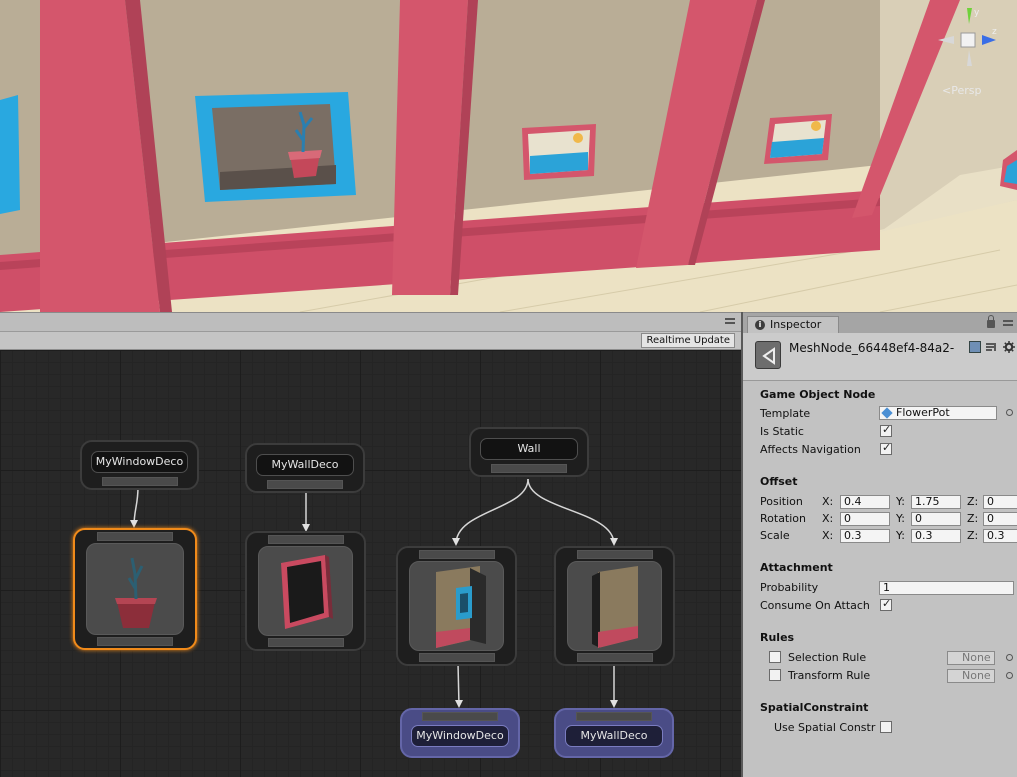 The width and height of the screenshot is (1017, 777). I want to click on position-x-field: 0.4, so click(865, 502).